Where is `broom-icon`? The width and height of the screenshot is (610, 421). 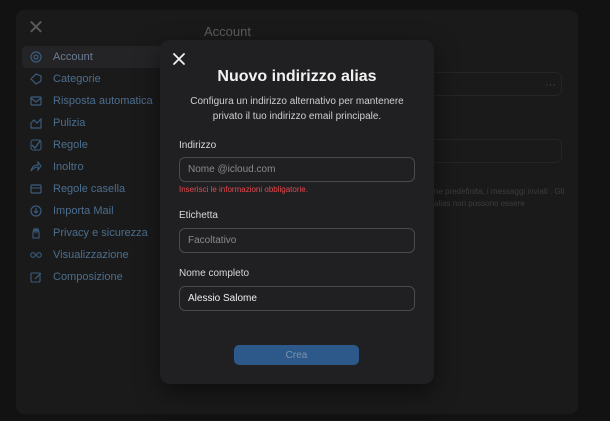 broom-icon is located at coordinates (36, 123).